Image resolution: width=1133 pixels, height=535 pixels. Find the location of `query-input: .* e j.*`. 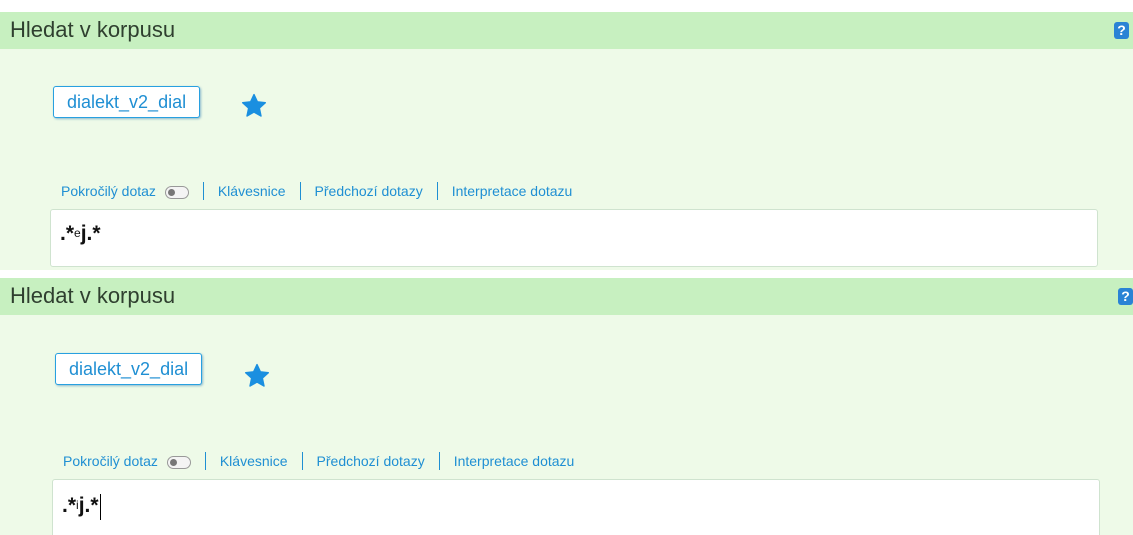

query-input: .* e j.* is located at coordinates (574, 238).